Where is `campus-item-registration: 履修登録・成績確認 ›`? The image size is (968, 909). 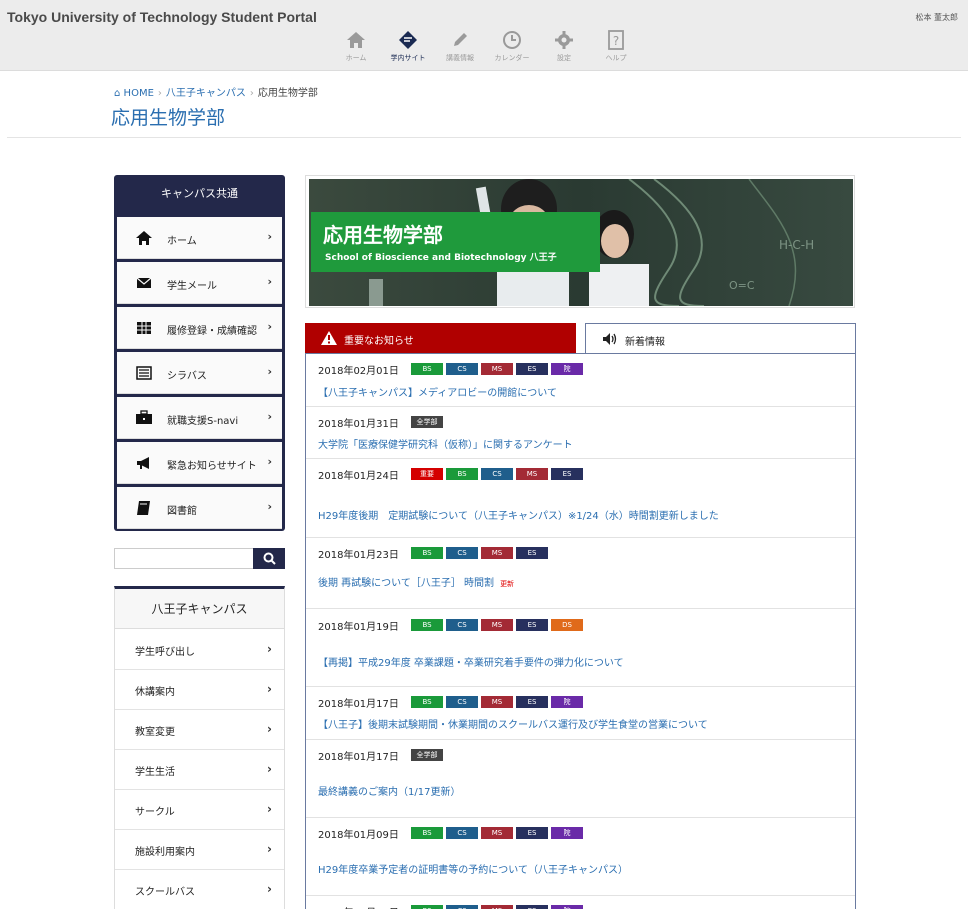
campus-item-registration: 履修登録・成績確認 › is located at coordinates (199, 328).